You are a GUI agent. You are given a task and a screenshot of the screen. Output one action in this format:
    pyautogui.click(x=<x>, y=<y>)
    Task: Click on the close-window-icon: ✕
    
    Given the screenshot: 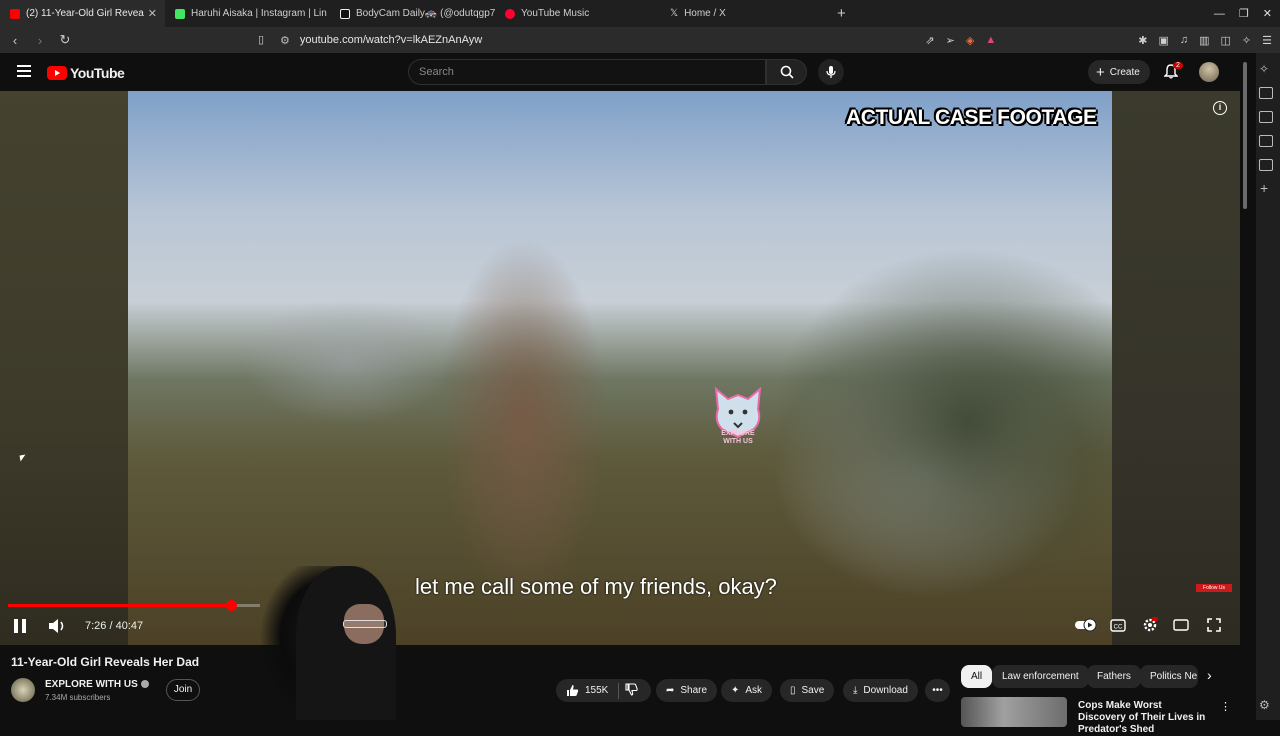 What is the action you would take?
    pyautogui.click(x=1267, y=13)
    